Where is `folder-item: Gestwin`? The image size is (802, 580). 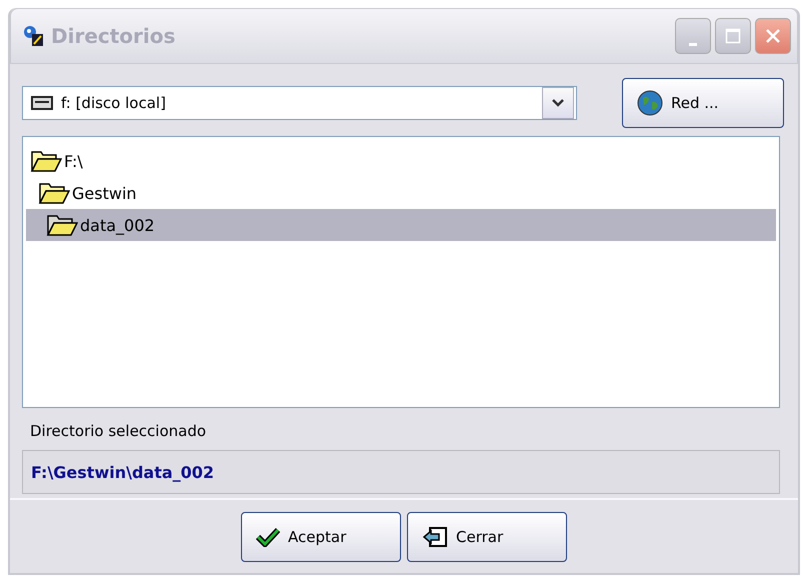
folder-item: Gestwin is located at coordinates (401, 193).